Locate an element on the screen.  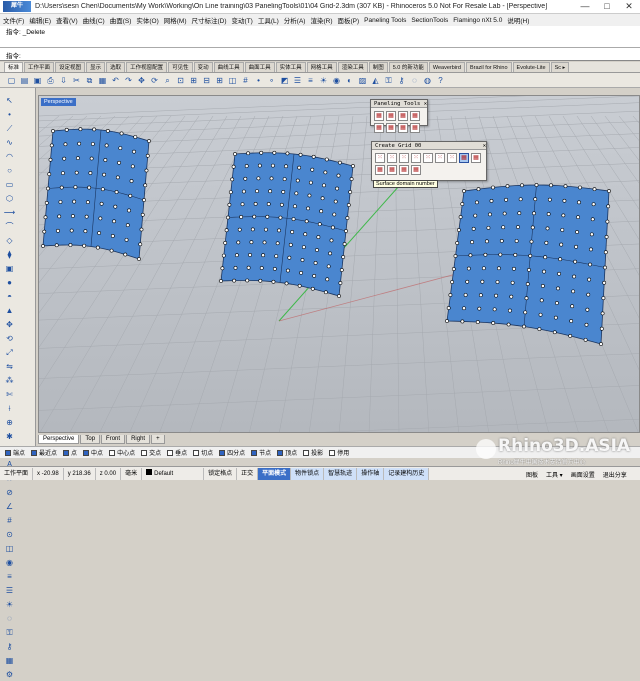
viewport-tab: Perspective is located at coordinates (59, 439).